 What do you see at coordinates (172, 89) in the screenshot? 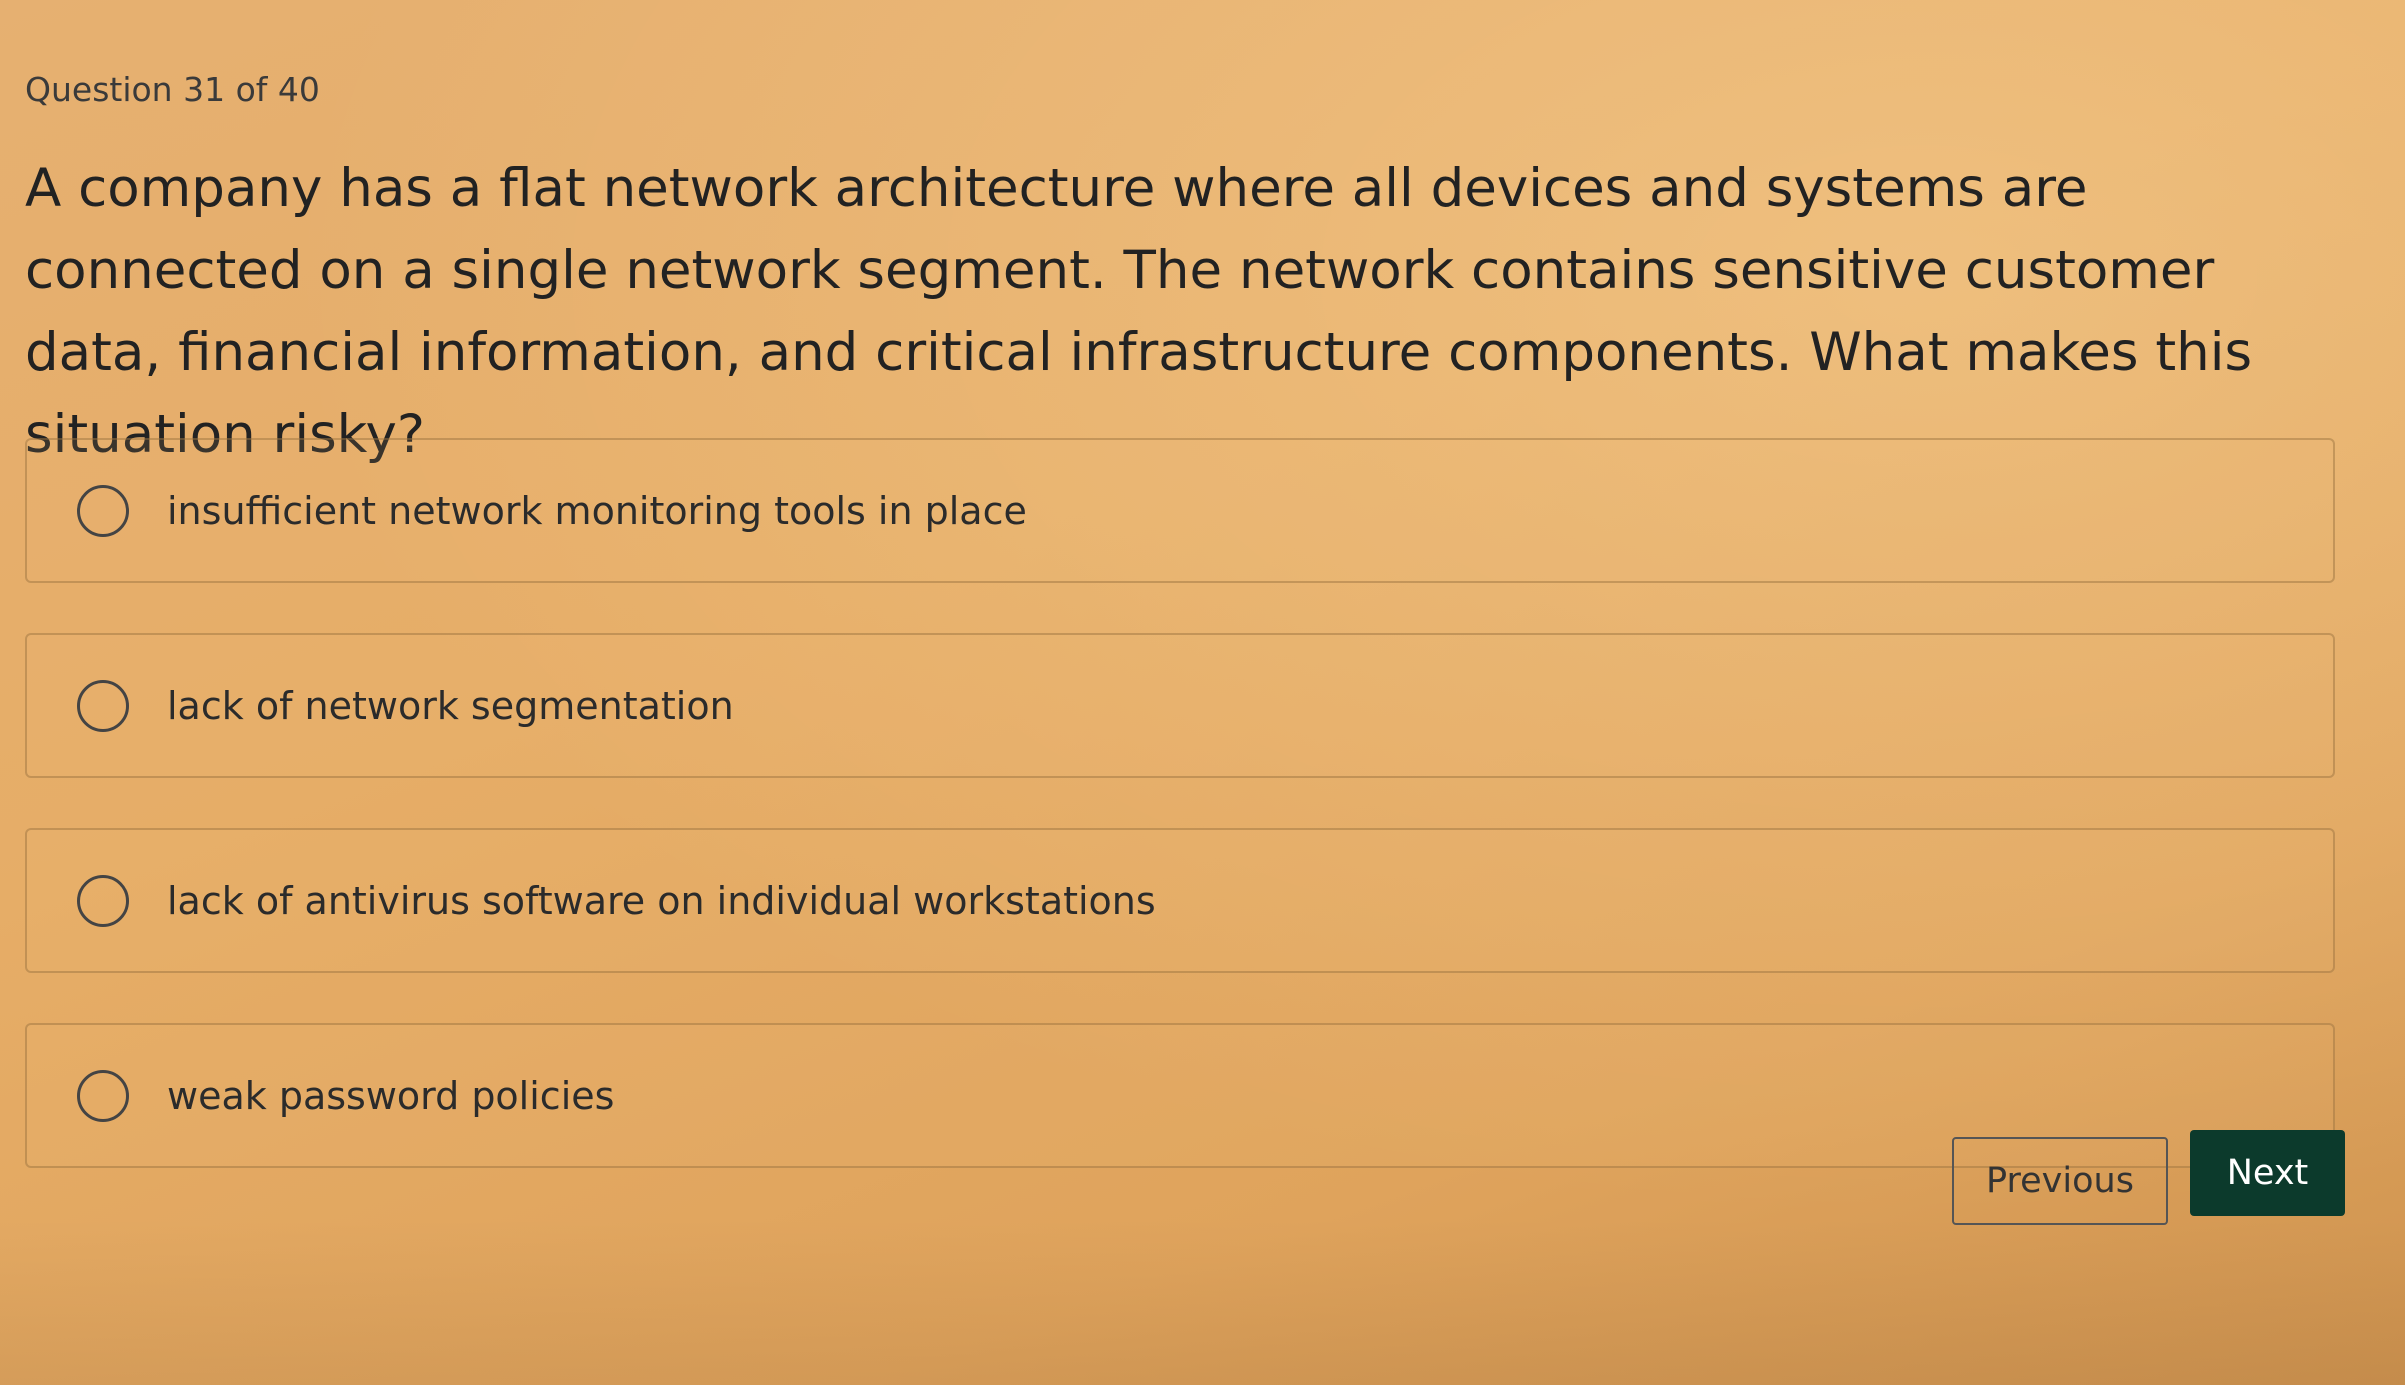
I see `question-counter: Question 31 of 40` at bounding box center [172, 89].